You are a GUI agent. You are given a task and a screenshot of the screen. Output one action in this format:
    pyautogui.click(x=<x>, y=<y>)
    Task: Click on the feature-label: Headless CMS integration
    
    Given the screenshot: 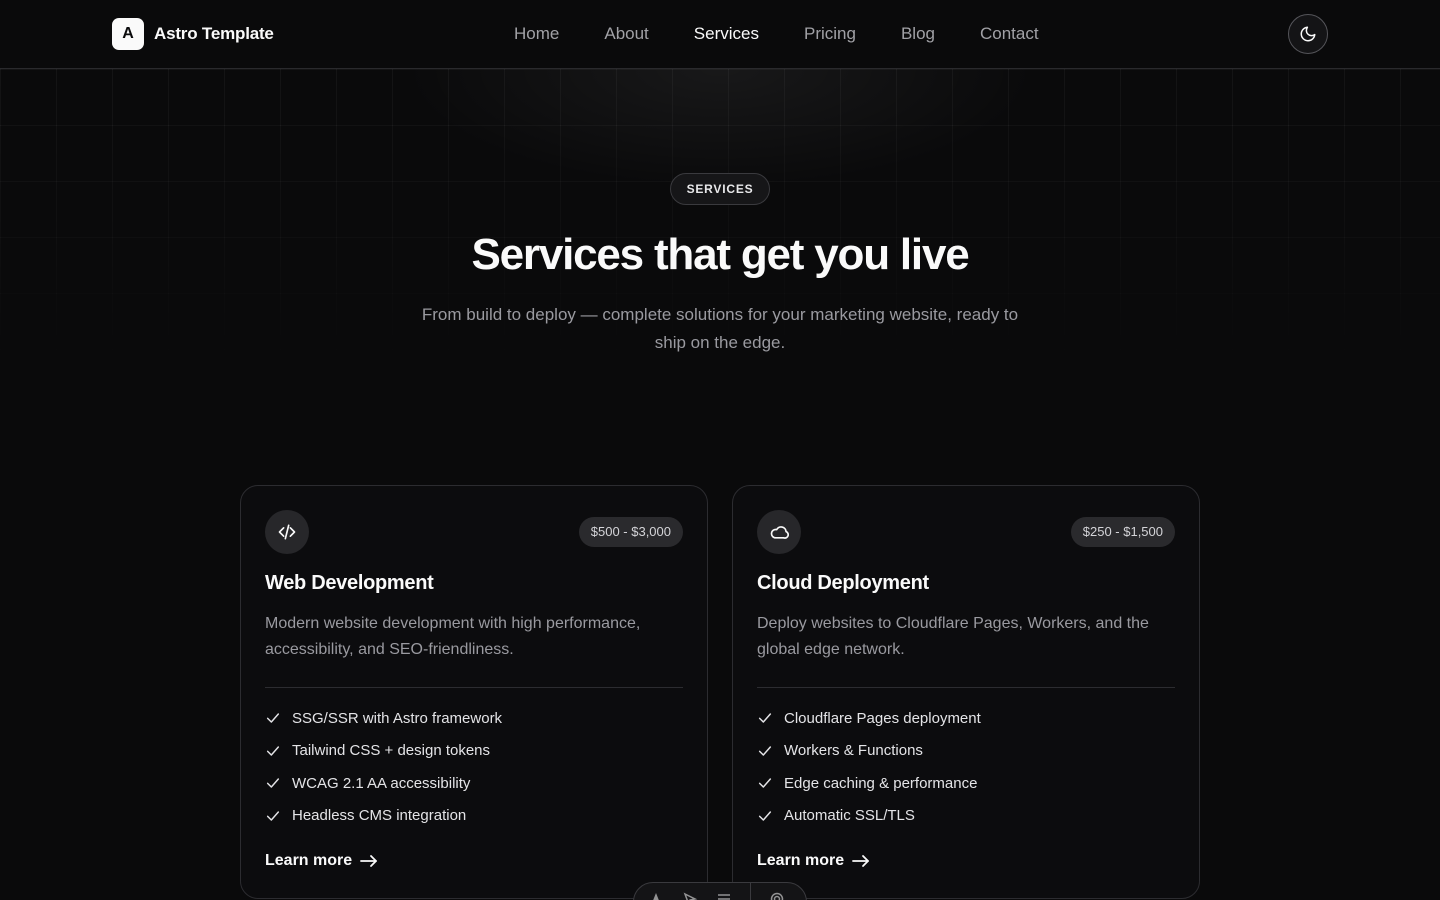 What is the action you would take?
    pyautogui.click(x=379, y=816)
    